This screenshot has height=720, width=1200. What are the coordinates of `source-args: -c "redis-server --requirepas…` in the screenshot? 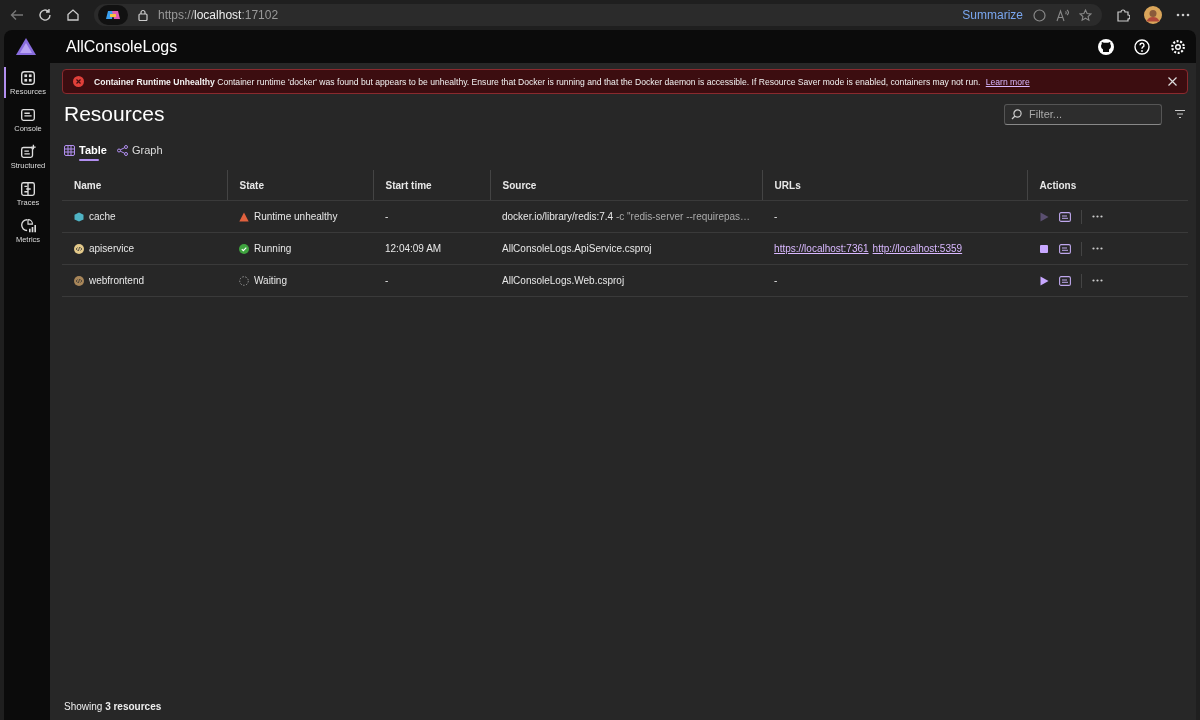 It's located at (683, 216).